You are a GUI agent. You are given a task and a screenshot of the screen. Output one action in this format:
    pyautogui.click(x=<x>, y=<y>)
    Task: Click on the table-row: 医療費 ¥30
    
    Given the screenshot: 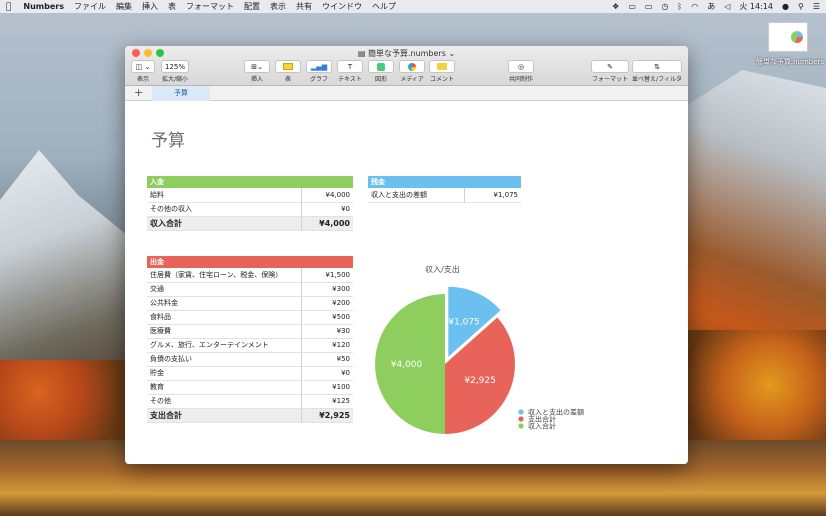 What is the action you would take?
    pyautogui.click(x=250, y=331)
    